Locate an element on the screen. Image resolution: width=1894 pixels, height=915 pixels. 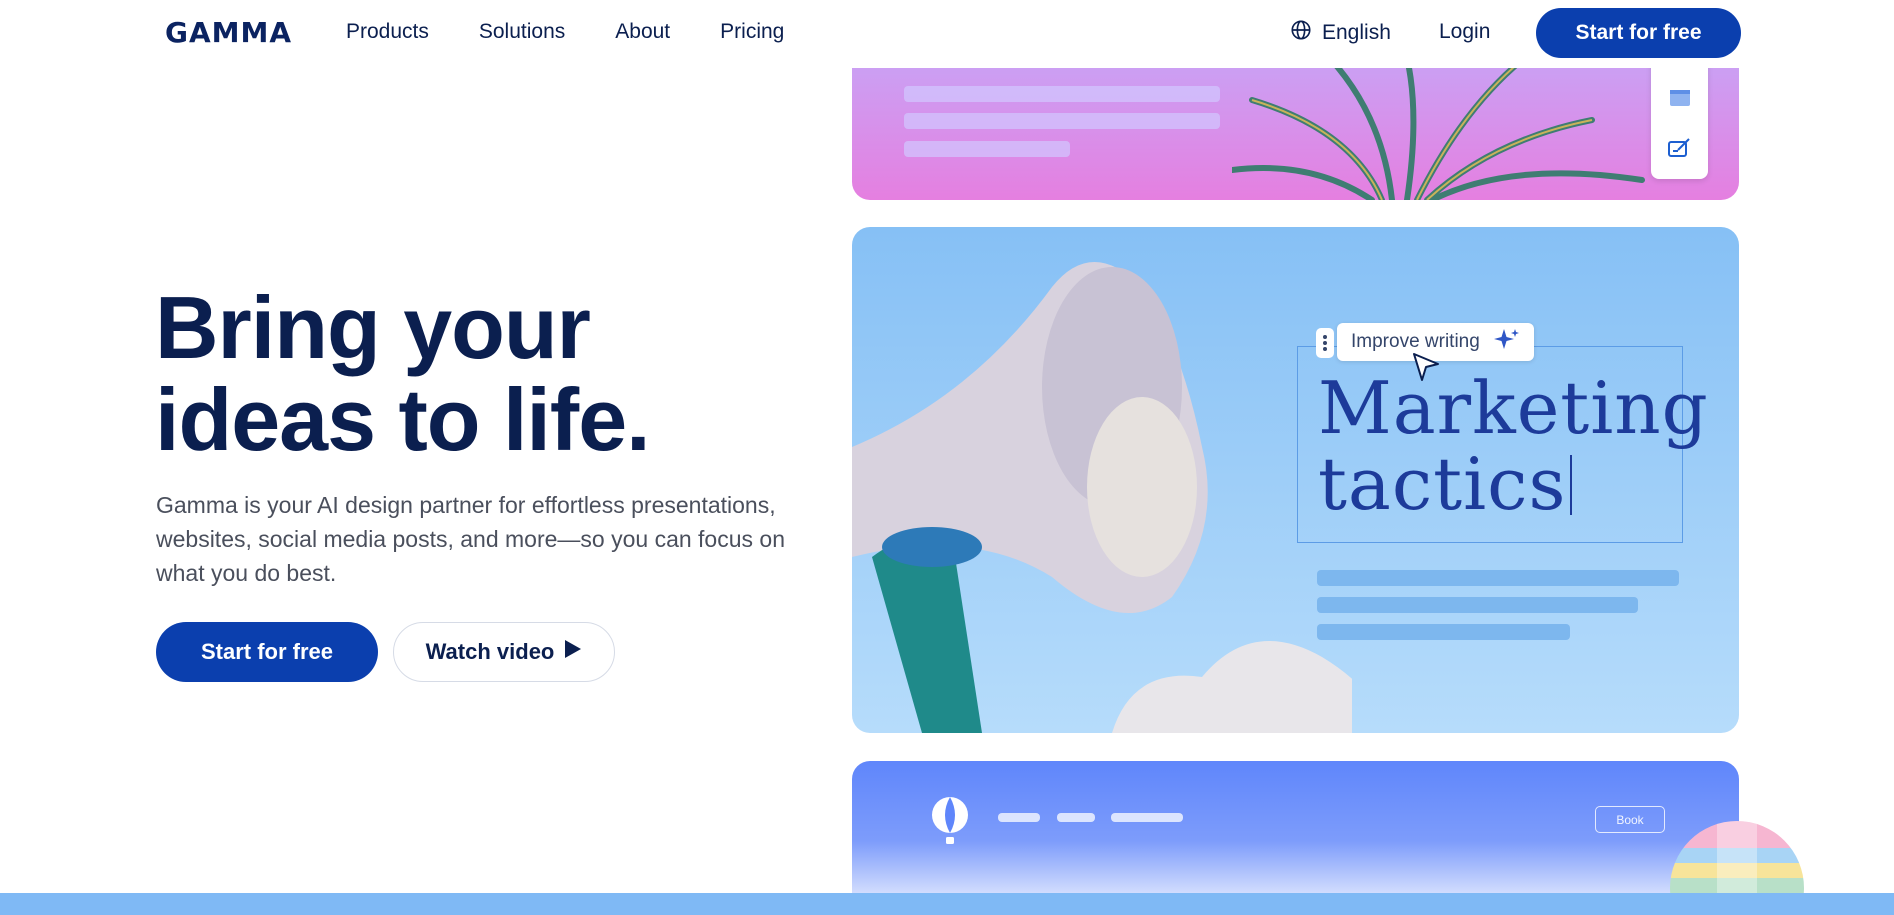
preview-card-bottom: Book is located at coordinates (1295, 838).